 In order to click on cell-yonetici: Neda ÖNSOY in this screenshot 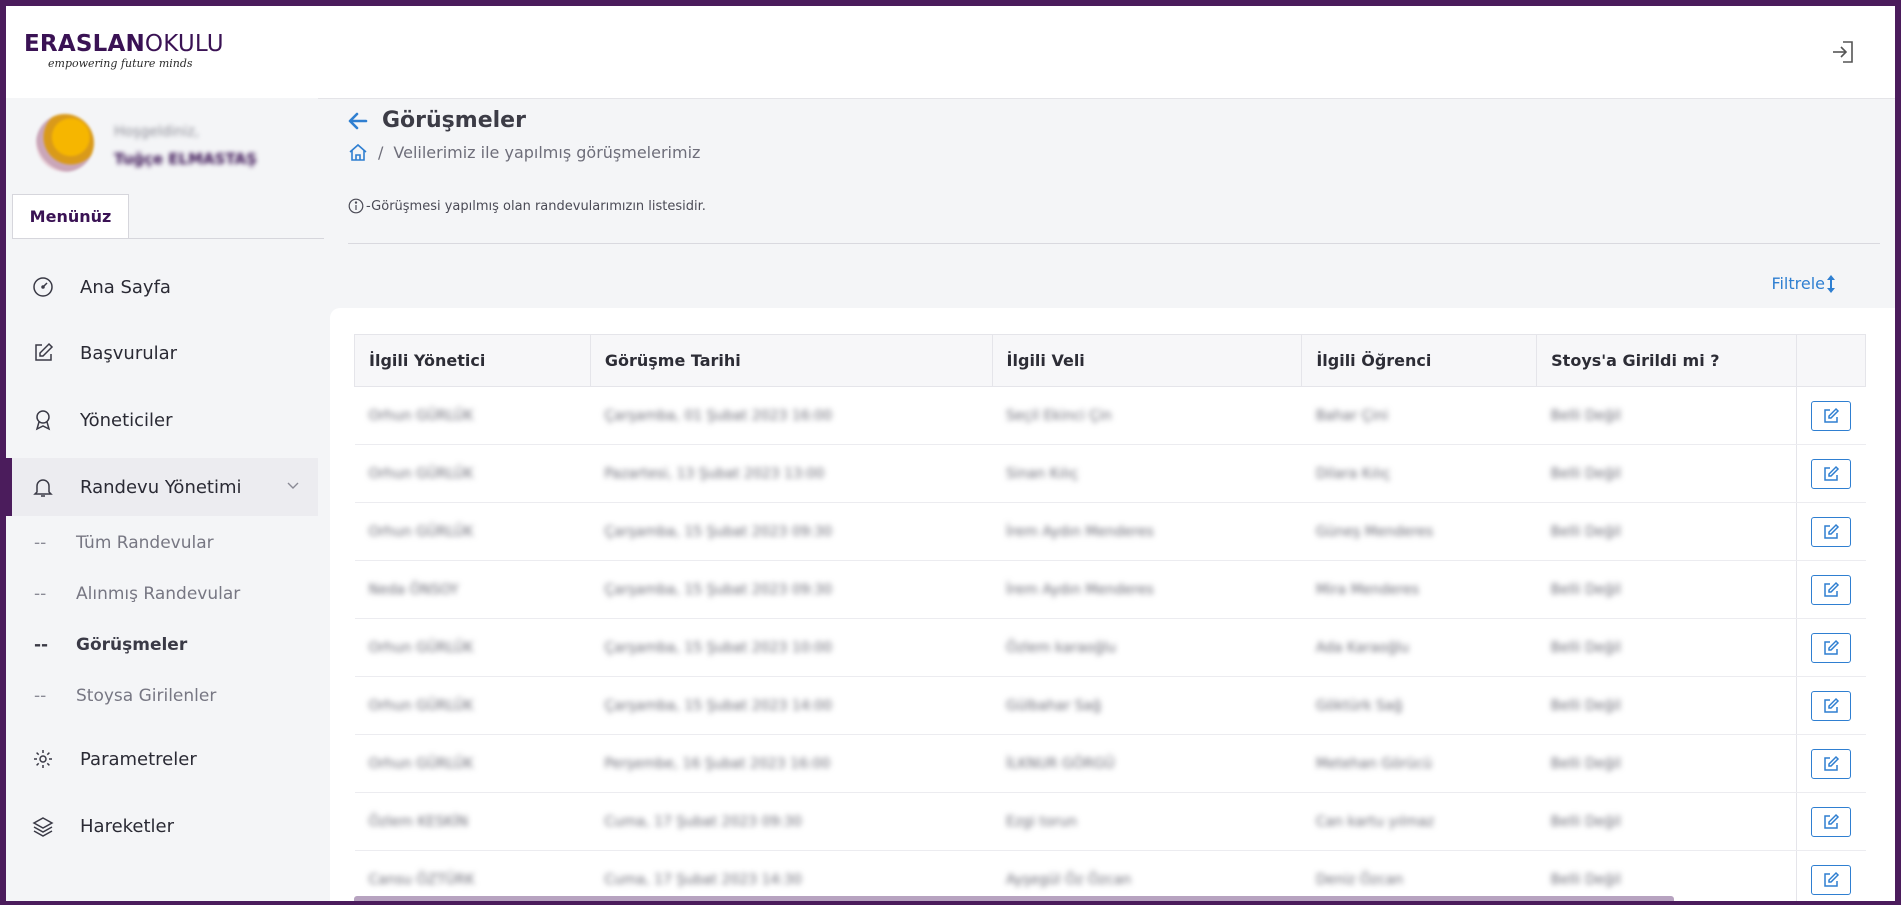, I will do `click(472, 589)`.